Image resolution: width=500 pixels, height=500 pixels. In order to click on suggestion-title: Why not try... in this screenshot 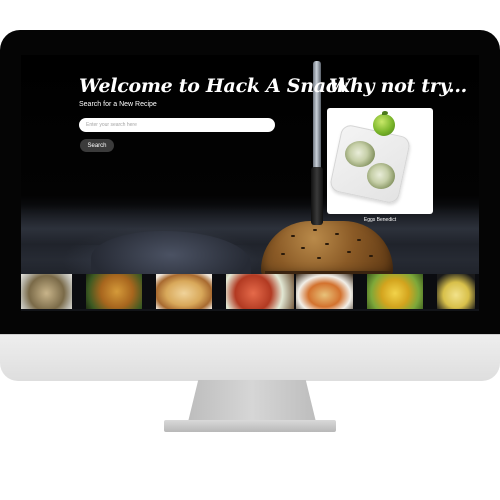, I will do `click(398, 86)`.